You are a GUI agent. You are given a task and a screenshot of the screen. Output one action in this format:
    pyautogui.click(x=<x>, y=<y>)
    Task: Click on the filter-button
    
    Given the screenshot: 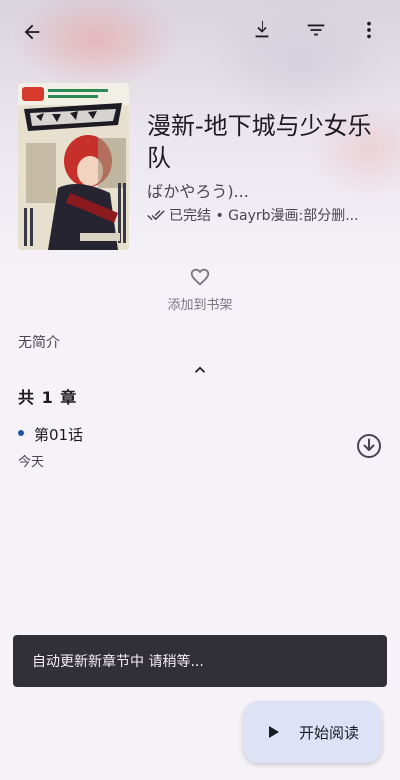 What is the action you would take?
    pyautogui.click(x=316, y=30)
    